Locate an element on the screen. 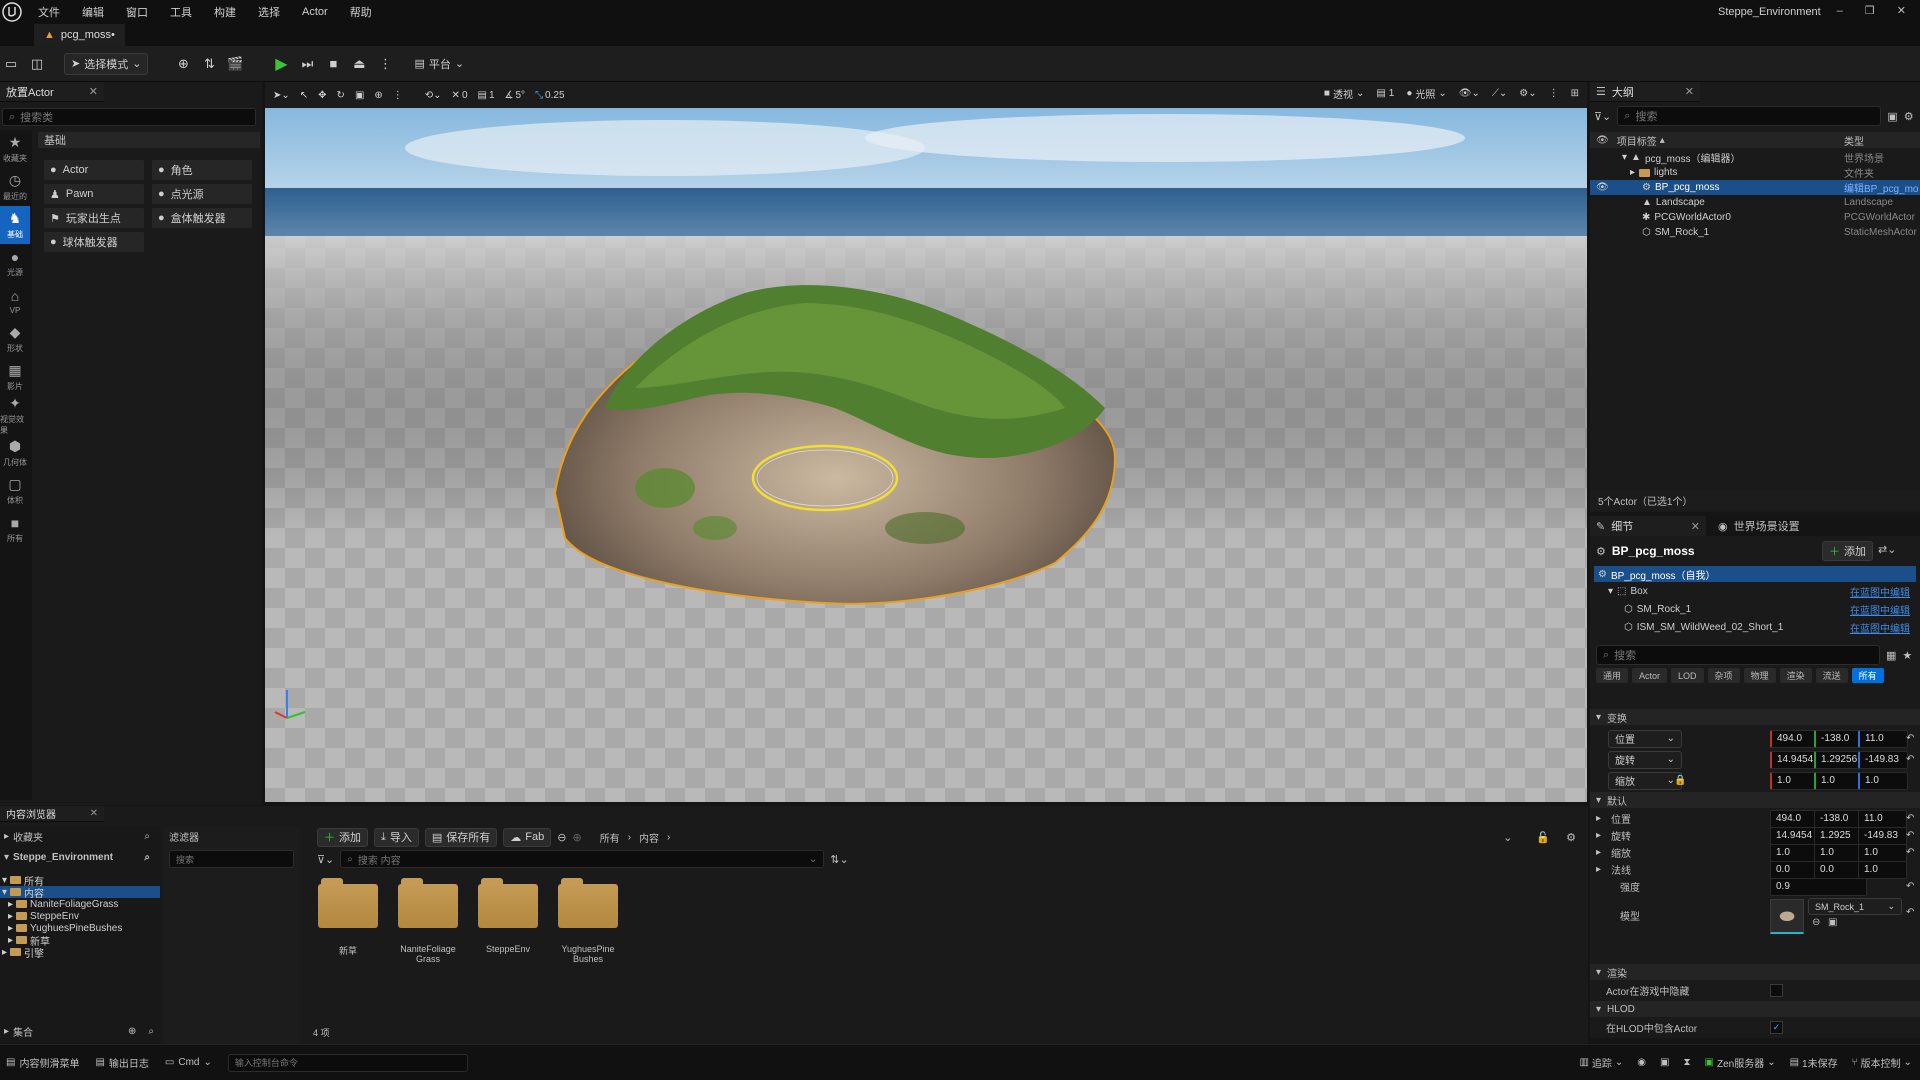 The height and width of the screenshot is (1080, 1920). filter-tab: 通用 is located at coordinates (1612, 675).